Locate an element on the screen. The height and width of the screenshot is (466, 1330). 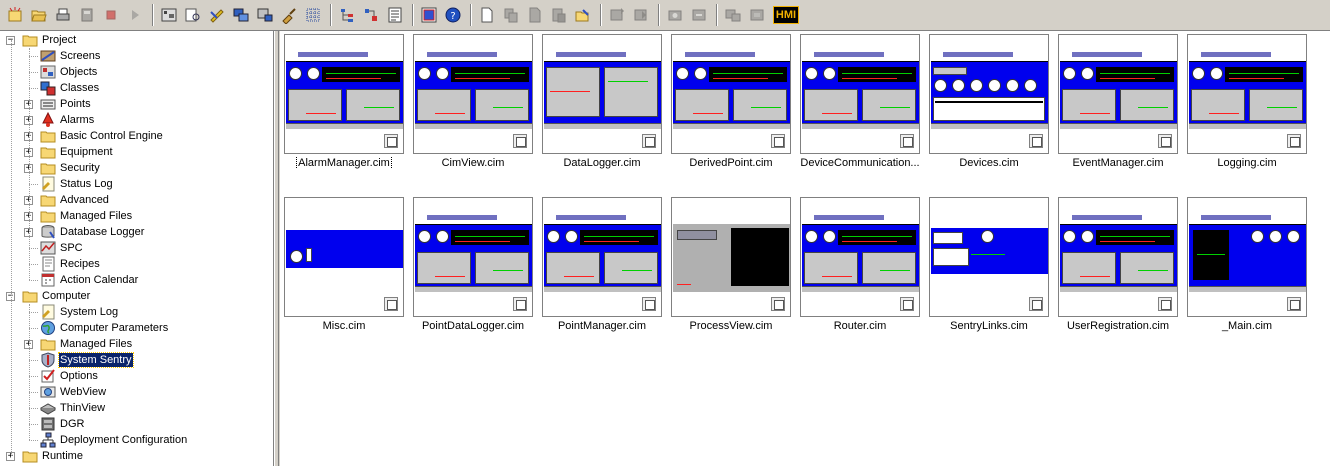
tree-item-alarms: Alarms is located at coordinates (67, 120).